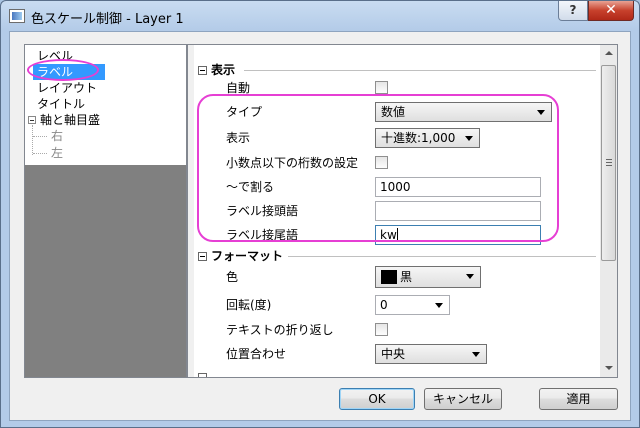 The image size is (640, 428). I want to click on scroll-thumb, so click(608, 163).